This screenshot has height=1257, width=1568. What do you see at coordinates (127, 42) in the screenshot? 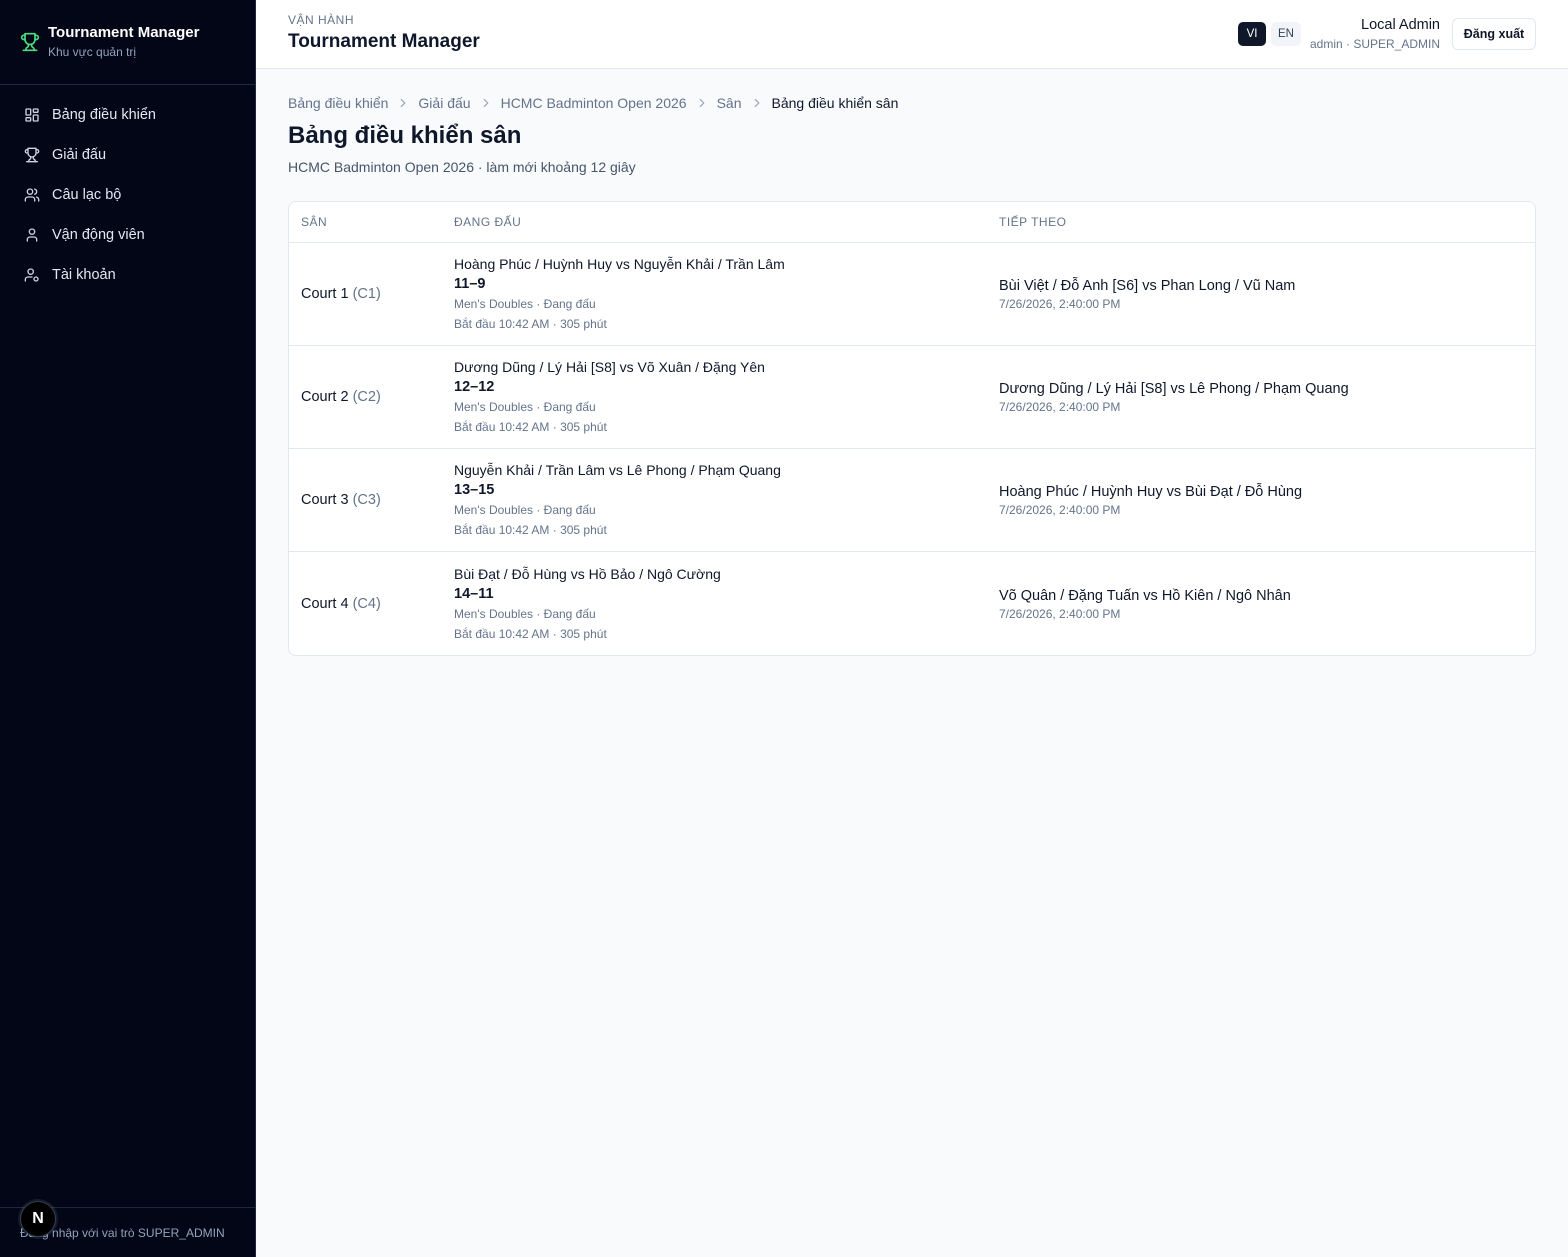
I see `brand: Tournament Manager Khu vực quản trị` at bounding box center [127, 42].